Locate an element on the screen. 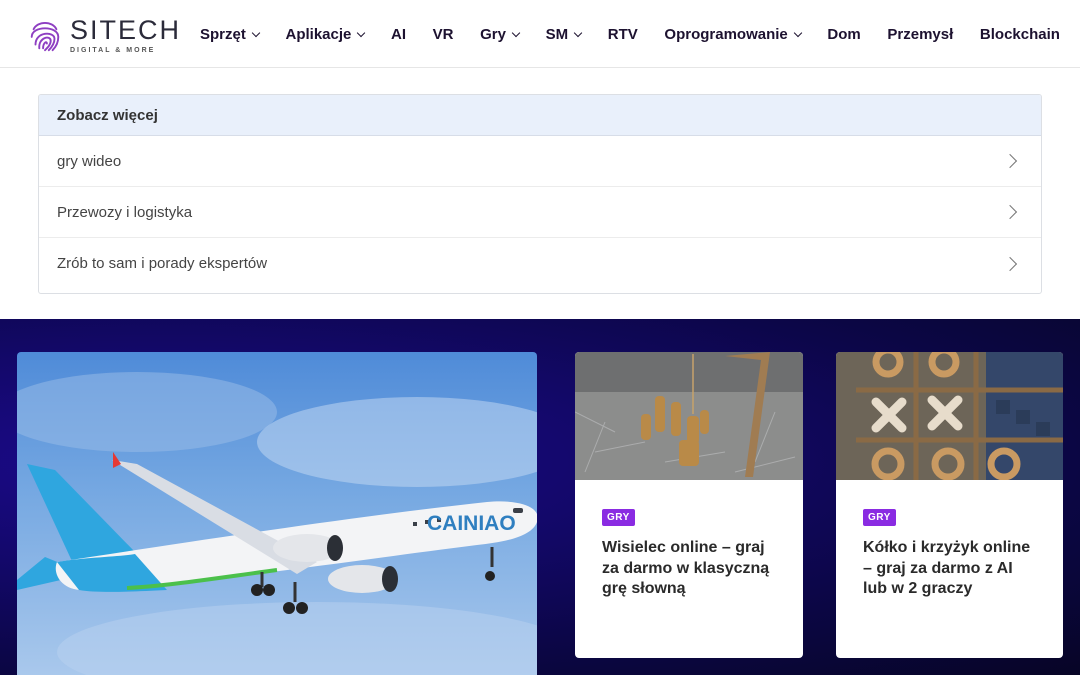 The width and height of the screenshot is (1080, 675). nav-item-aplikacje: Aplikacje is located at coordinates (325, 34).